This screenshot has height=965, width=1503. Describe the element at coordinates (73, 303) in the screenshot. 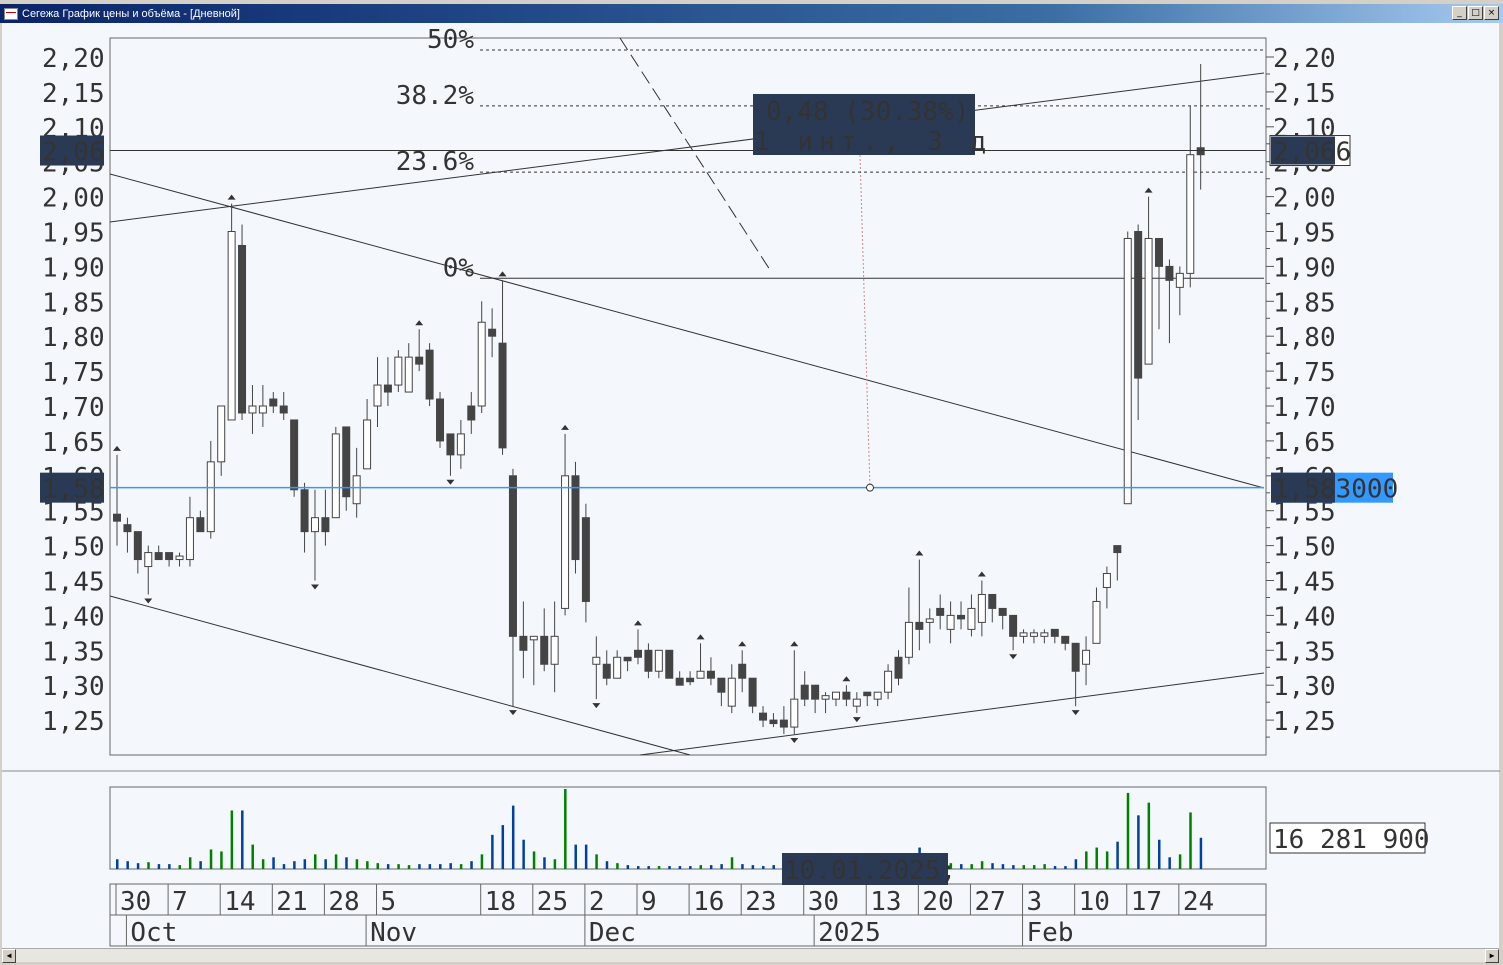

I see `price-tick-left: 1,85` at that location.